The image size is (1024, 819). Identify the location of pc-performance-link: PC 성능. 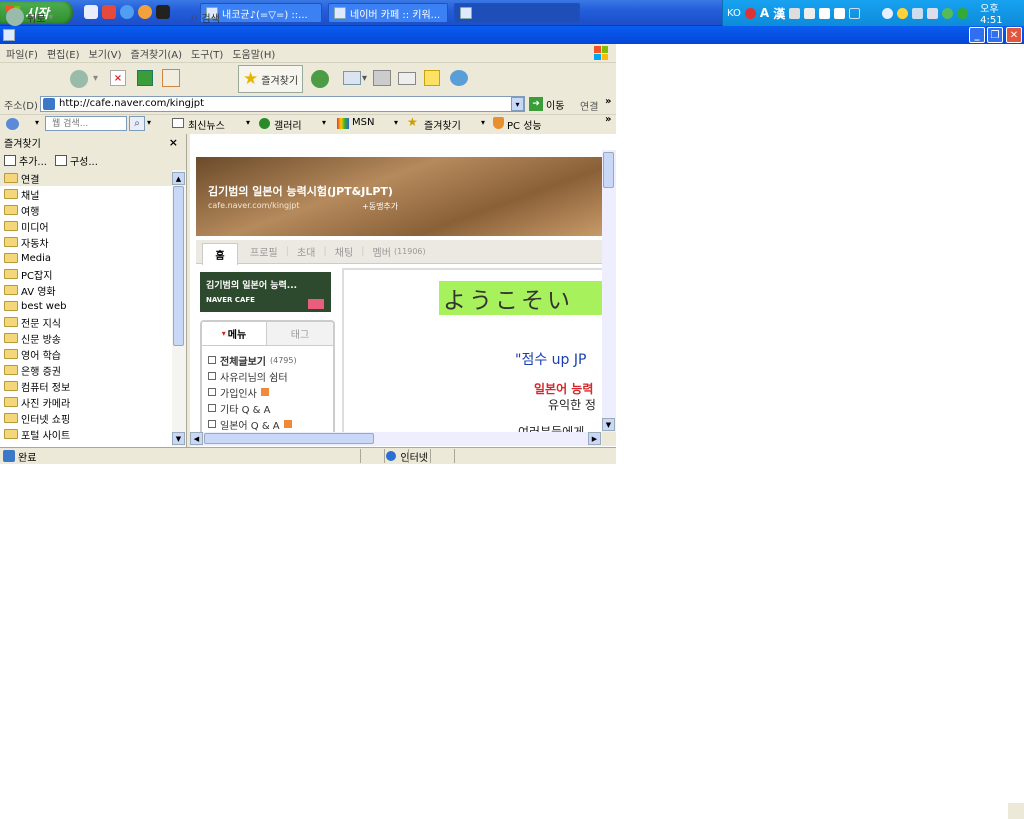
(524, 124).